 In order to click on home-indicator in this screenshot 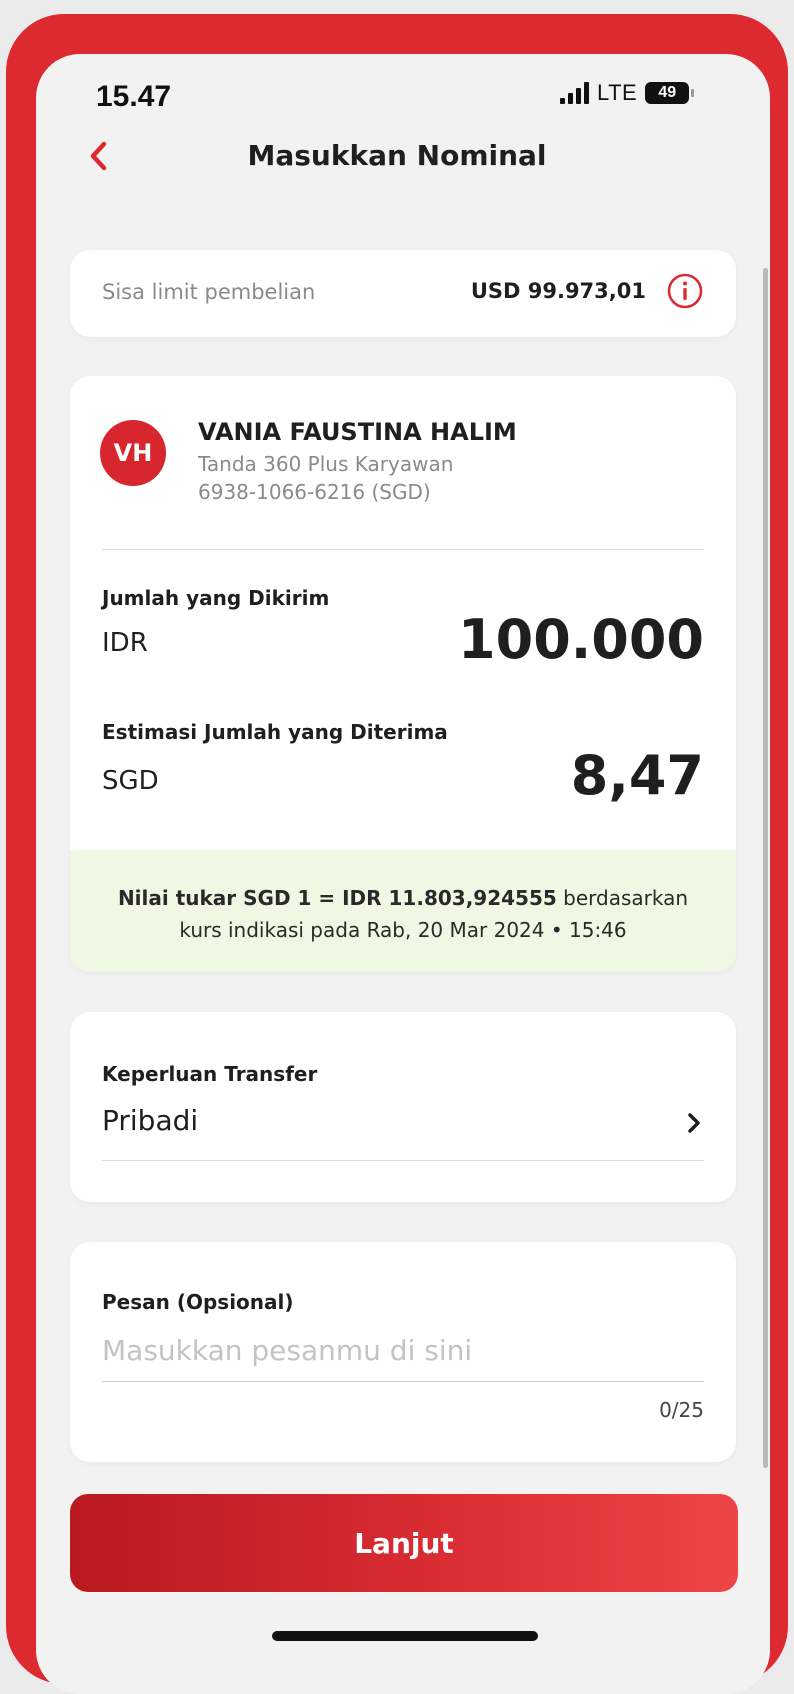, I will do `click(405, 1636)`.